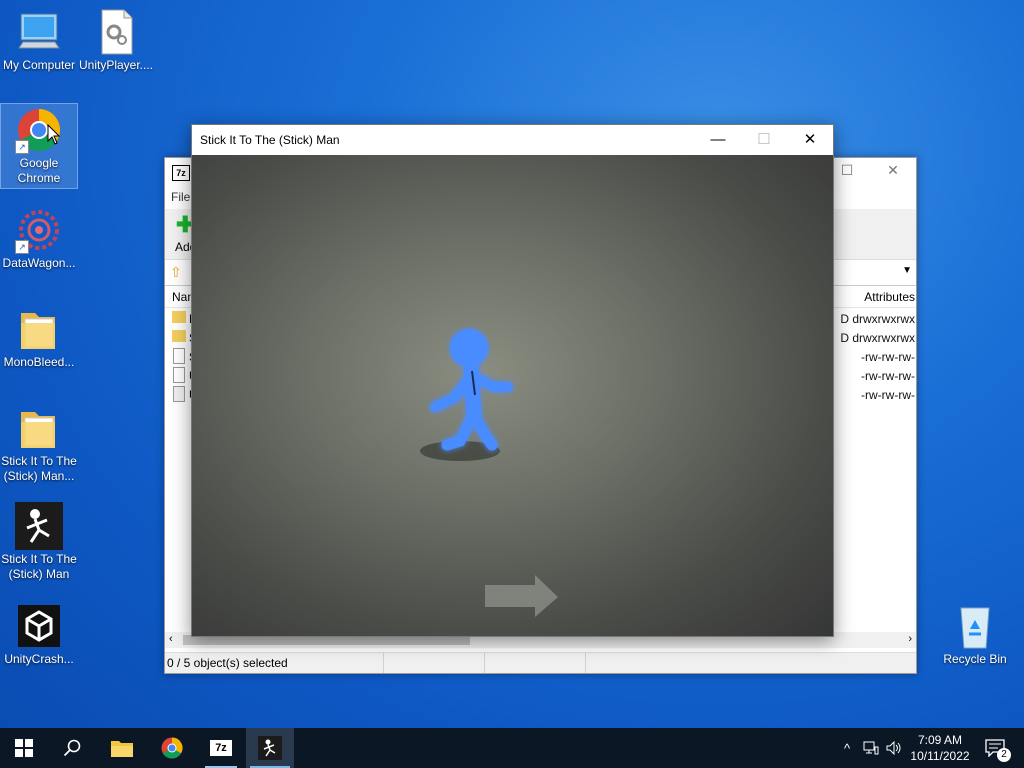  Describe the element at coordinates (847, 748) in the screenshot. I see `tray-chevron-icon: ^` at that location.